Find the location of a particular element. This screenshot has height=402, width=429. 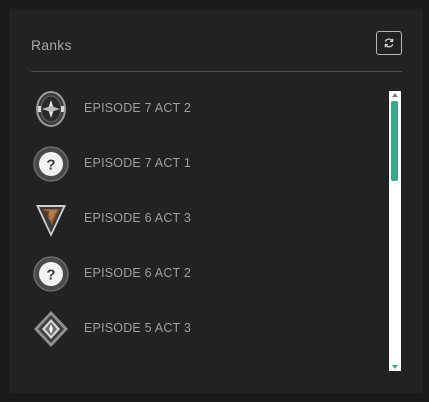

rank-item: EPISODE 7 ACT 2 is located at coordinates (210, 109).